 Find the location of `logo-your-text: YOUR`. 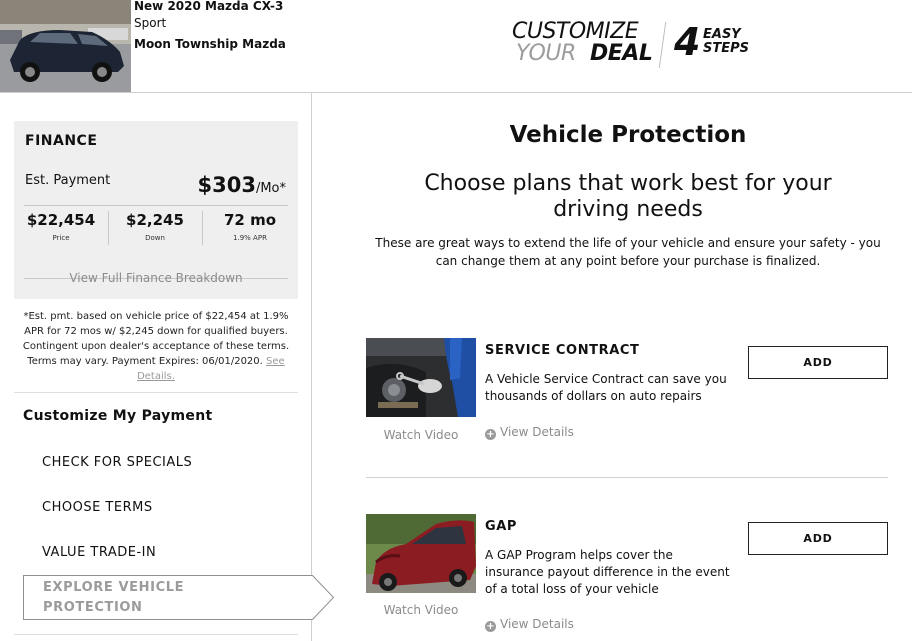

logo-your-text: YOUR is located at coordinates (546, 53).